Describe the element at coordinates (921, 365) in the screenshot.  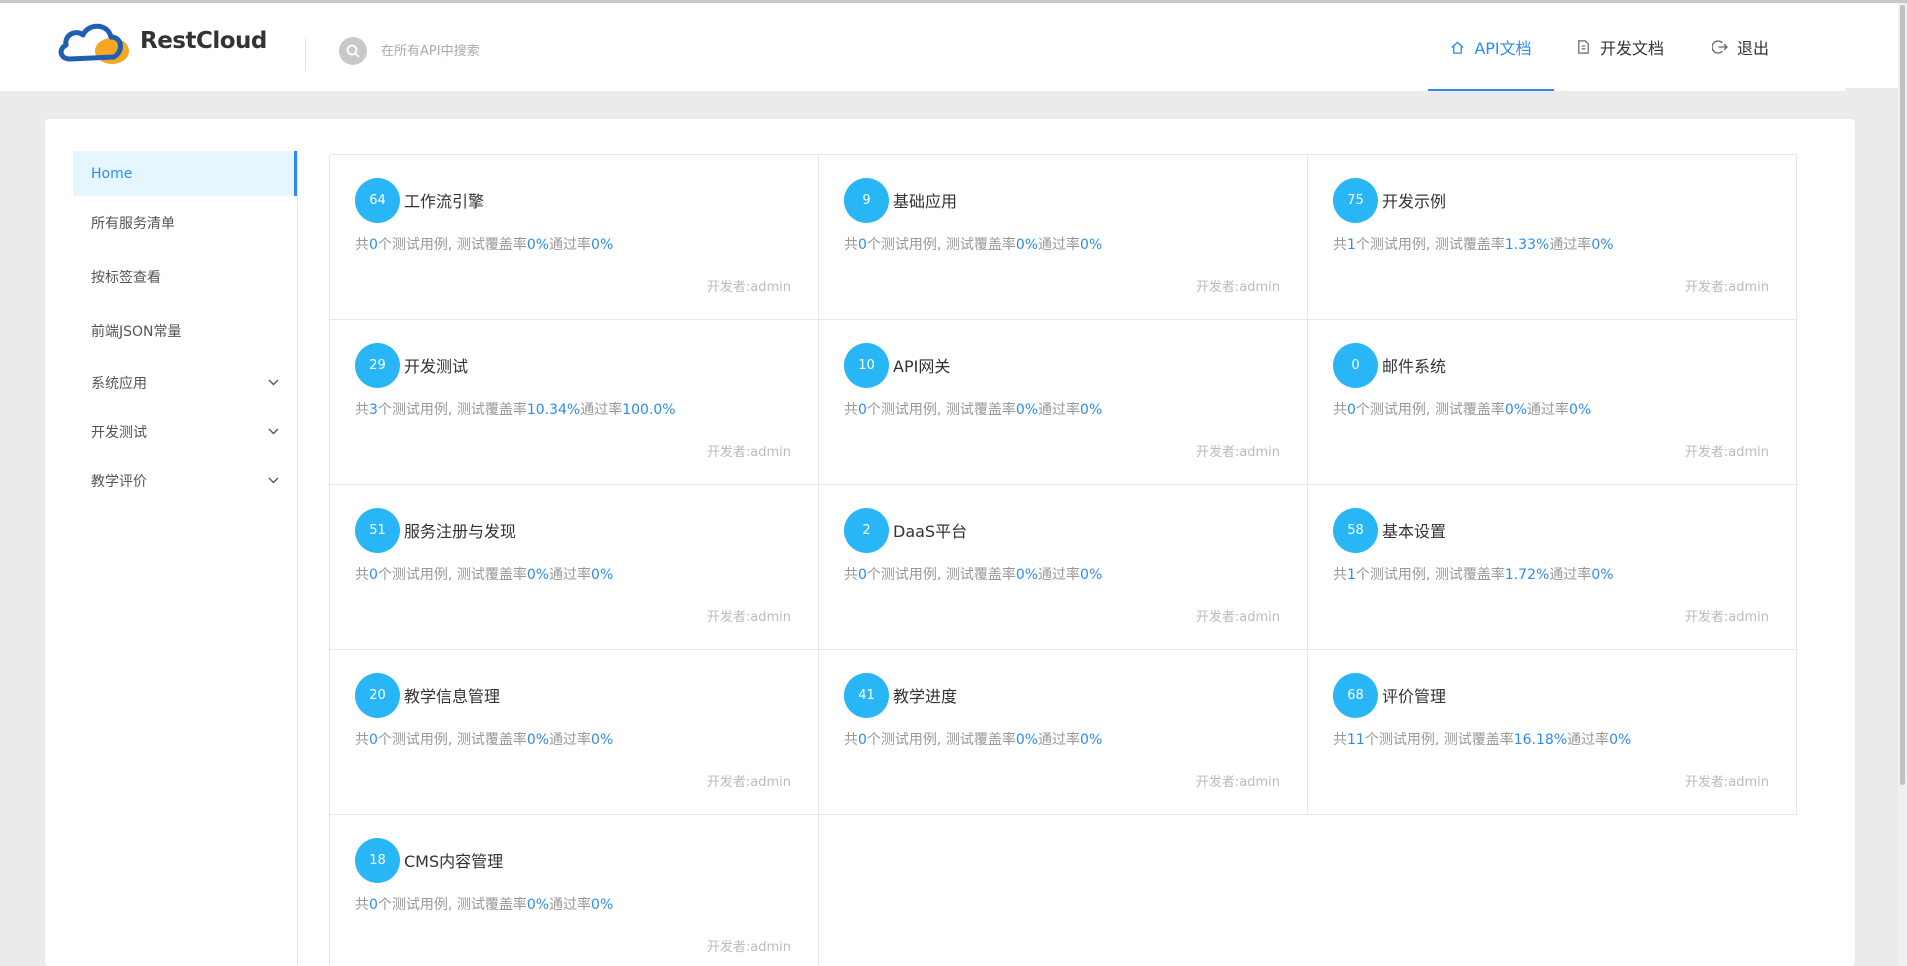
I see `service-title: API网关` at that location.